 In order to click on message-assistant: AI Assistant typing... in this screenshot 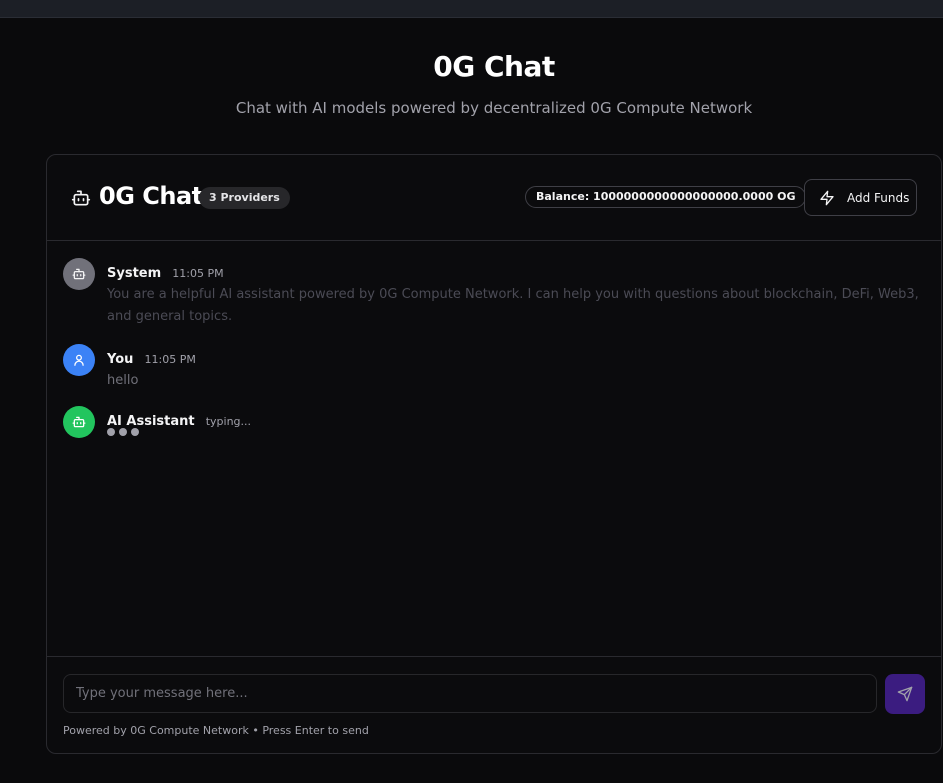, I will do `click(493, 426)`.